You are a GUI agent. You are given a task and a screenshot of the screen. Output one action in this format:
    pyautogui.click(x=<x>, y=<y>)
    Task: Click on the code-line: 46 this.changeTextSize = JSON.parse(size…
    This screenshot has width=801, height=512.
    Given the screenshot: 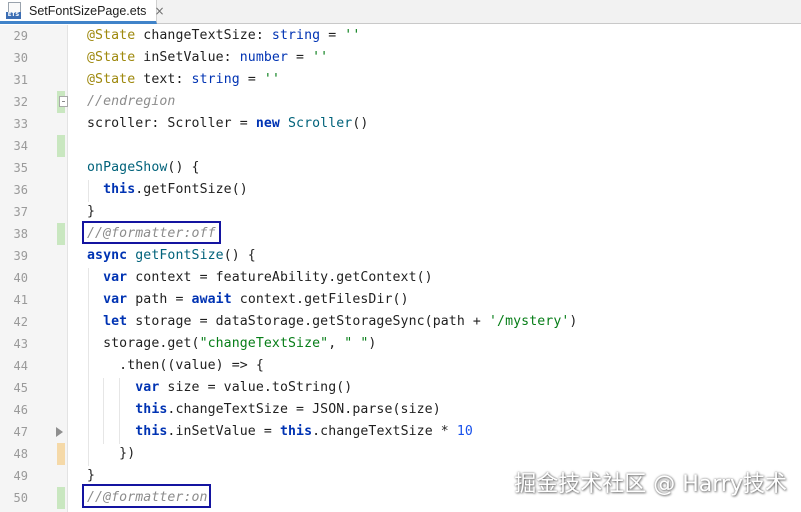 What is the action you would take?
    pyautogui.click(x=400, y=410)
    